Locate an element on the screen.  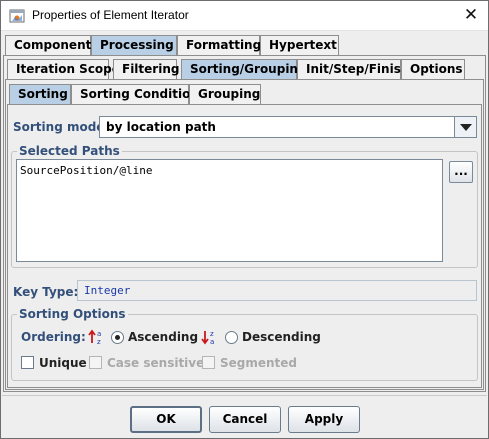
descending-label: Descending is located at coordinates (281, 337).